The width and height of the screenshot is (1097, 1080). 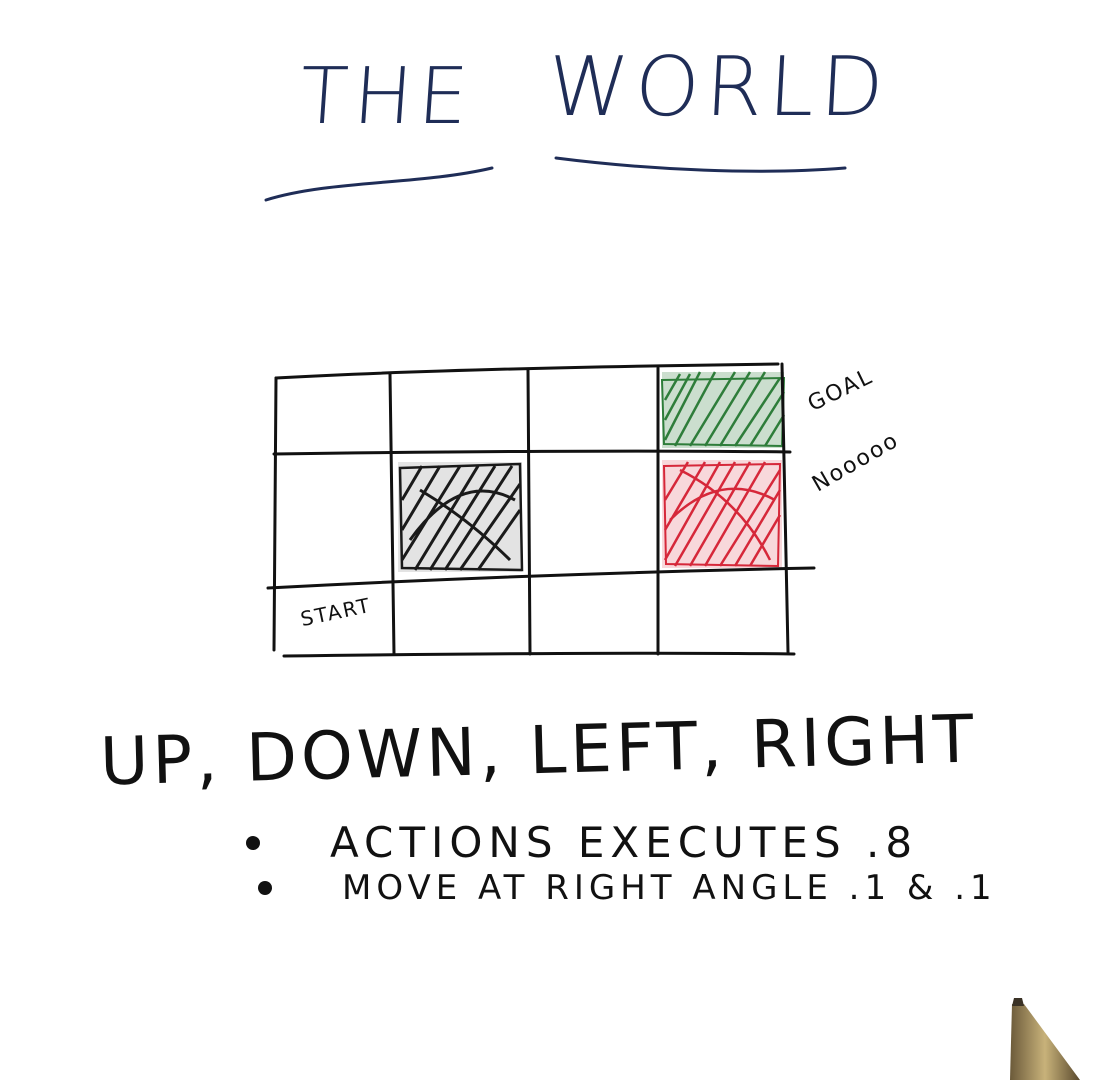 I want to click on grid-line-right, so click(x=785, y=508).